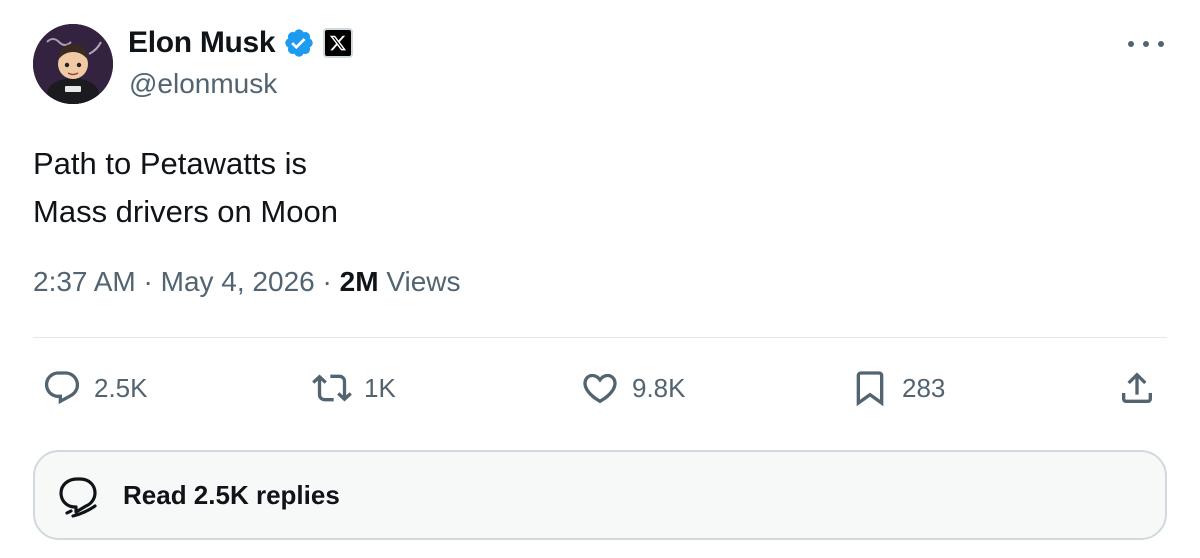 Image resolution: width=1200 pixels, height=558 pixels. I want to click on avatar, so click(73, 64).